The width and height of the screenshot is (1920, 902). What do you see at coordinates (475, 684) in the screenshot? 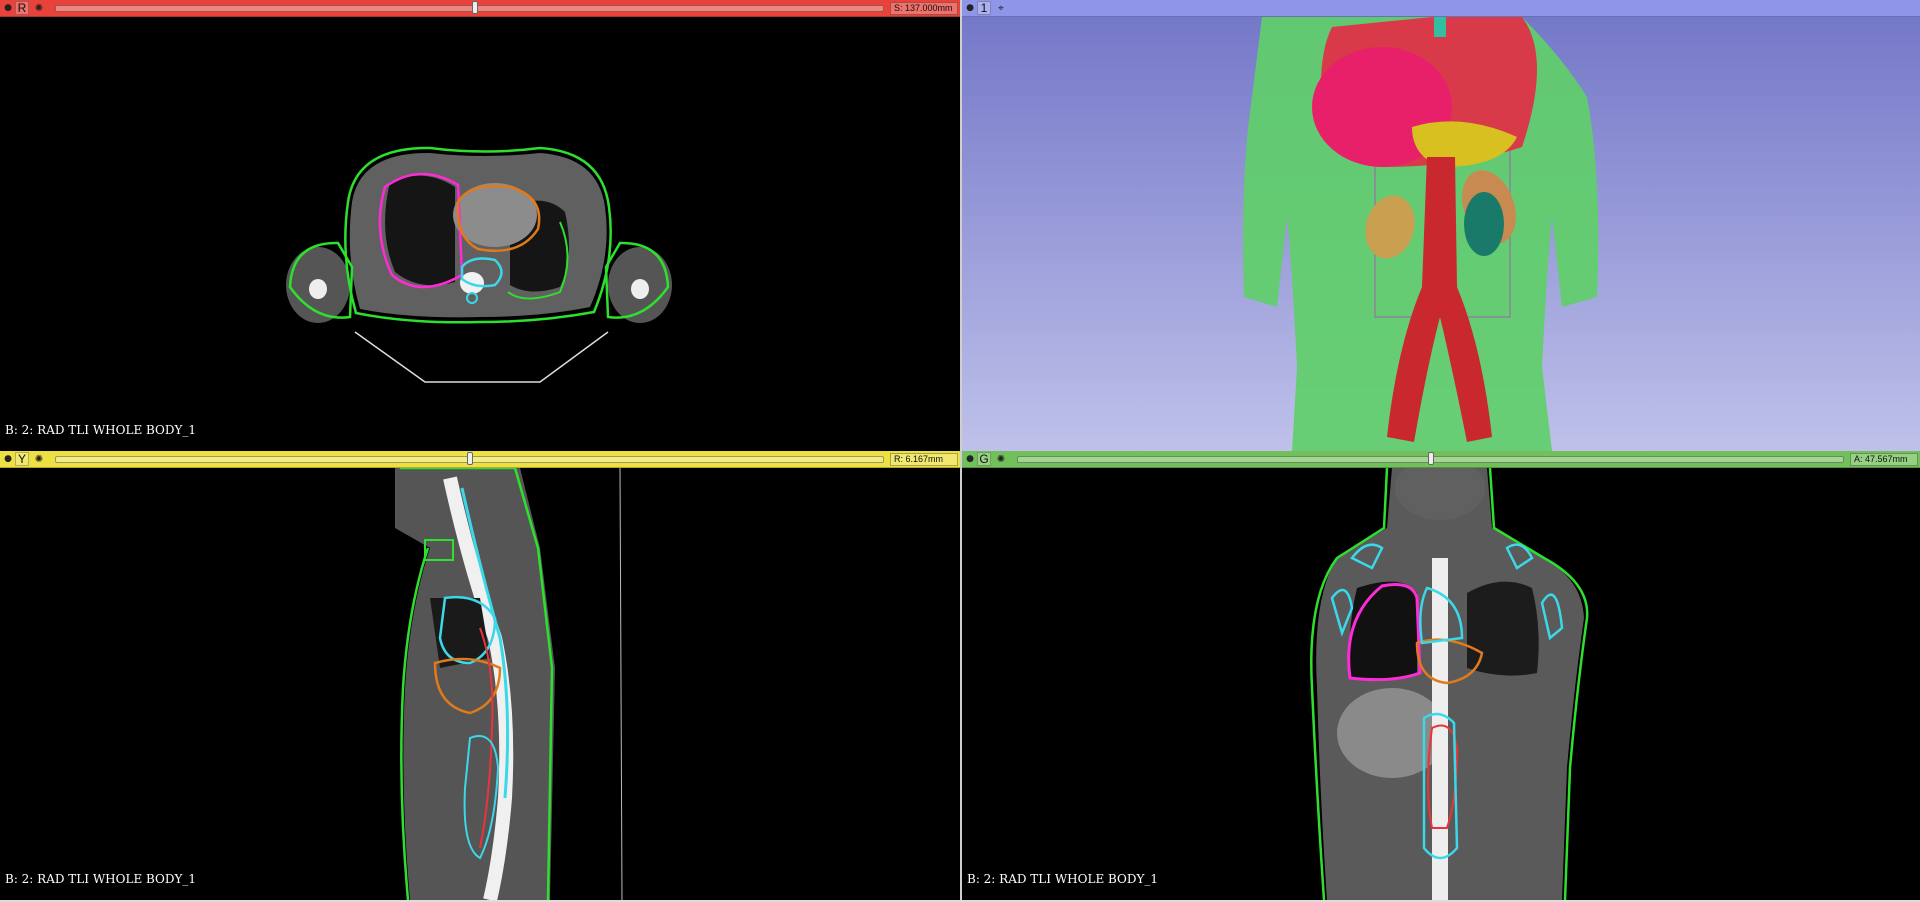
I see `sagittal-body-tissue` at bounding box center [475, 684].